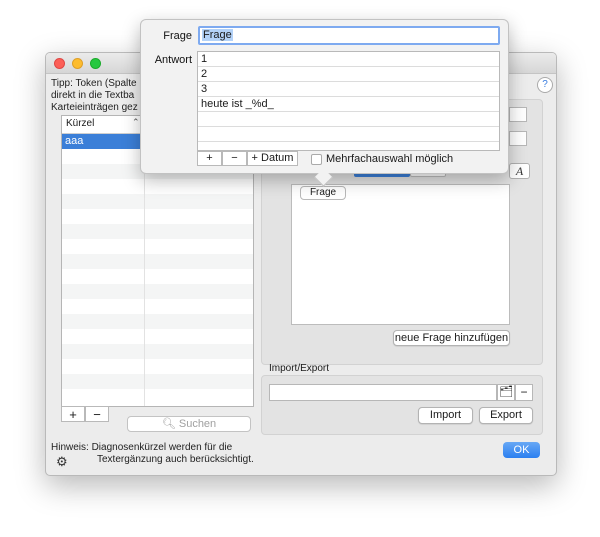 The width and height of the screenshot is (600, 537). I want to click on frage-value: Frage, so click(217, 35).